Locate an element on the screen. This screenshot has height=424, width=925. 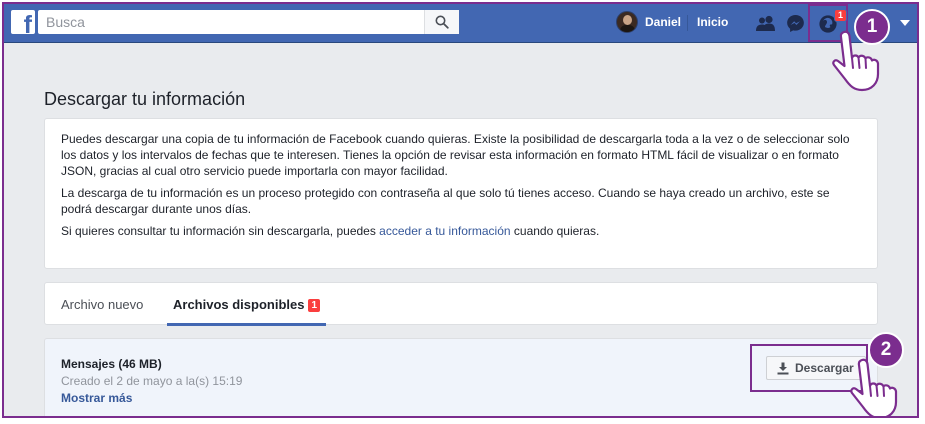
friend-requests-button is located at coordinates (766, 23).